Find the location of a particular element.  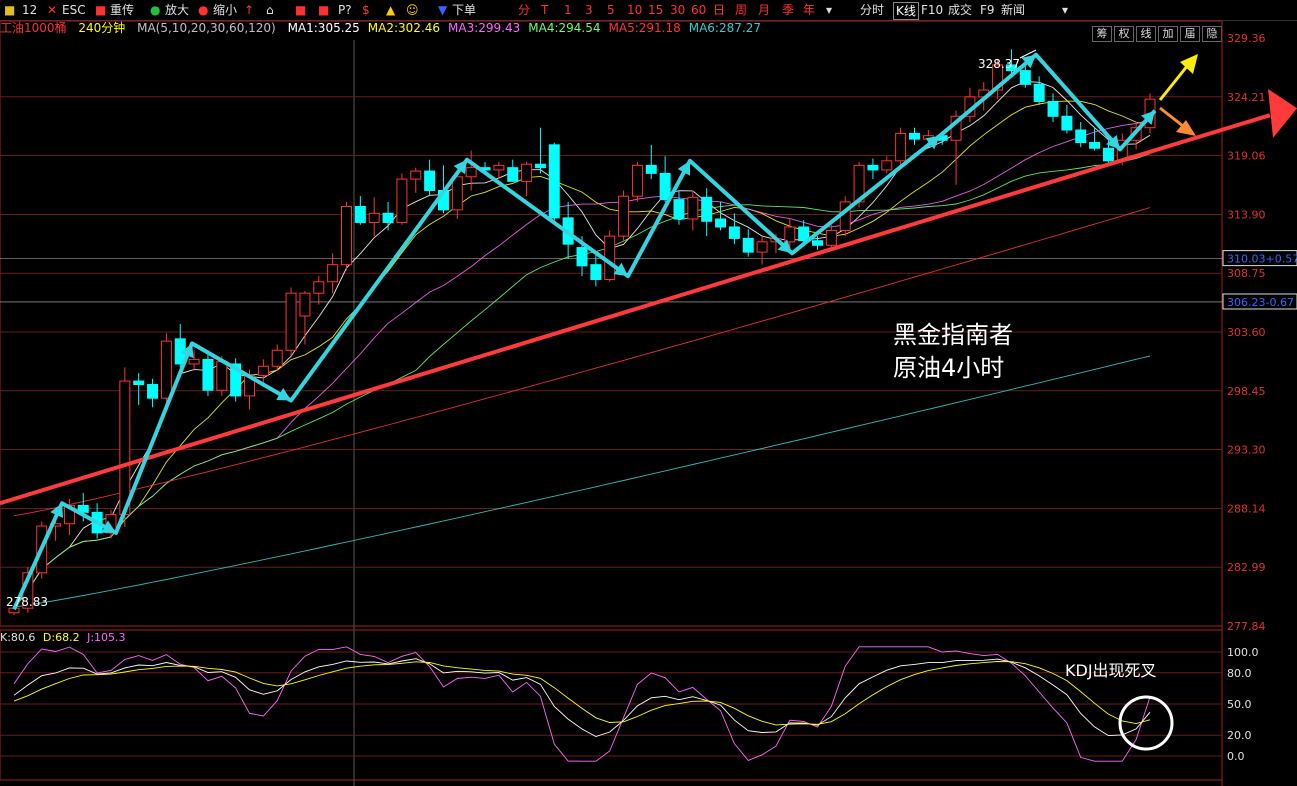

kdj-legend: K:80.6 D:68.2 J:105.3 is located at coordinates (65, 637).